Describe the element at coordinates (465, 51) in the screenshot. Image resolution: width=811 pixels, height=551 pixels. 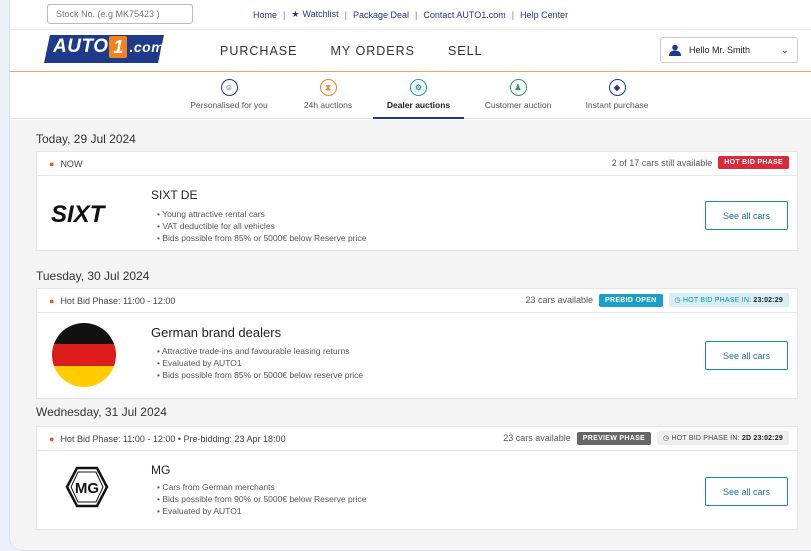
I see `nav-sell: SELL` at that location.